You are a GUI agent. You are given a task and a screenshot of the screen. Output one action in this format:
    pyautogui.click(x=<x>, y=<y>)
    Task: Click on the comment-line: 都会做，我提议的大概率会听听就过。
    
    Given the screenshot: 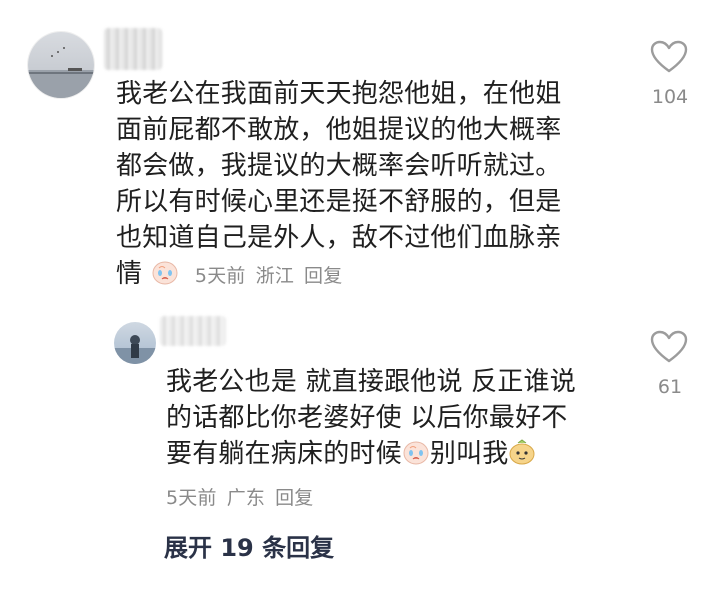 What is the action you would take?
    pyautogui.click(x=339, y=166)
    